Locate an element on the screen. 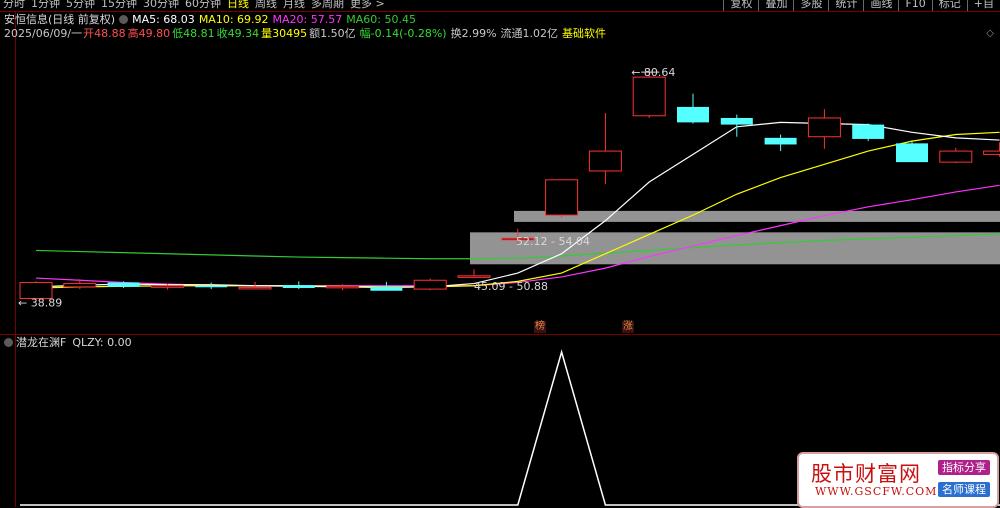 Image resolution: width=1000 pixels, height=508 pixels. volume-value: 量30495 is located at coordinates (284, 33).